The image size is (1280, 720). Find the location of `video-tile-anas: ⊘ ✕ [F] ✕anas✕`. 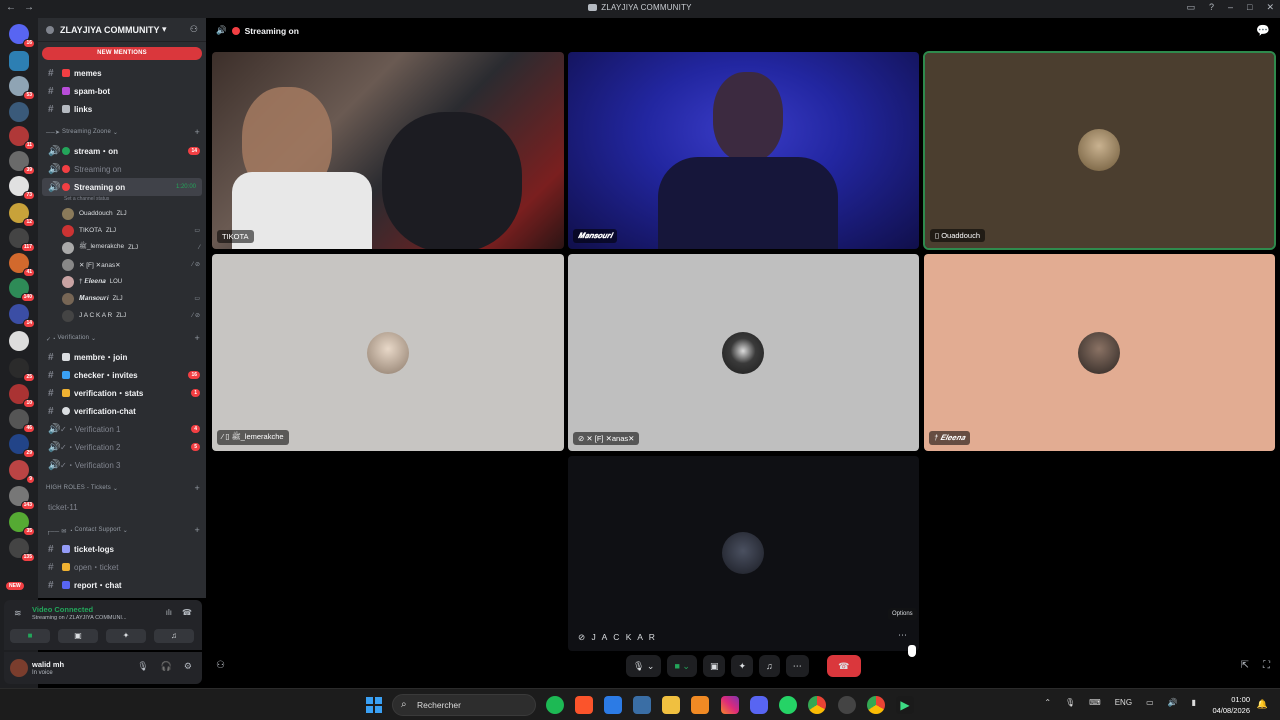

video-tile-anas: ⊘ ✕ [F] ✕anas✕ is located at coordinates (743, 352).